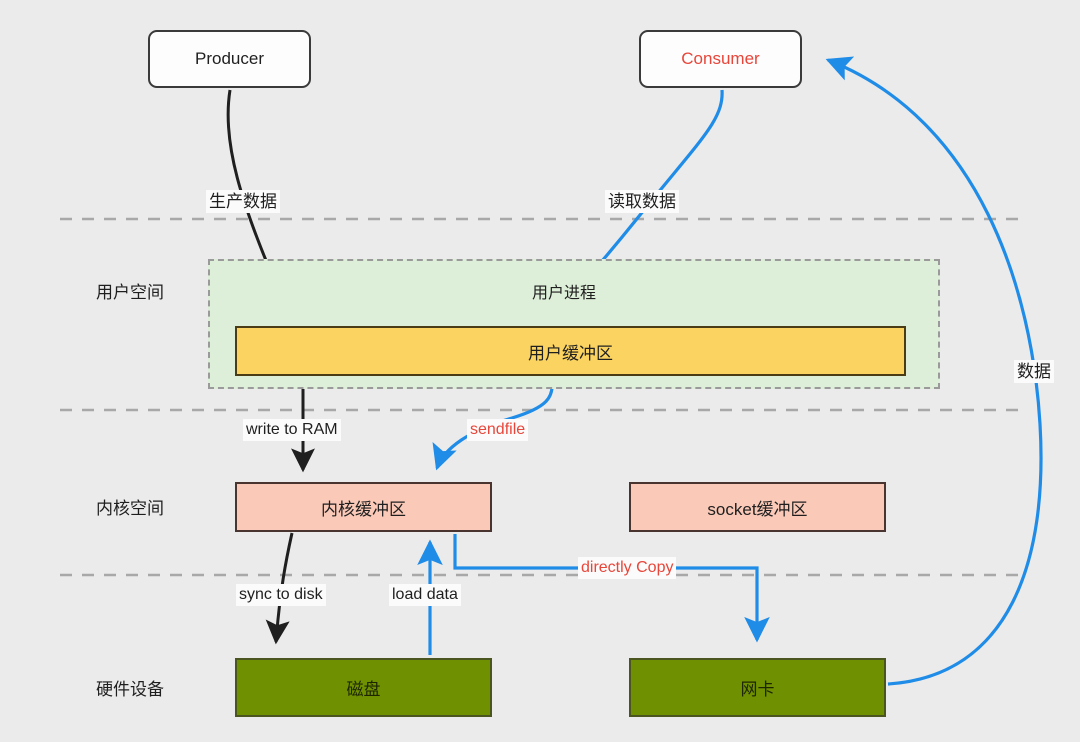 Image resolution: width=1080 pixels, height=742 pixels. I want to click on user-buffer-box: 用户缓冲区, so click(570, 351).